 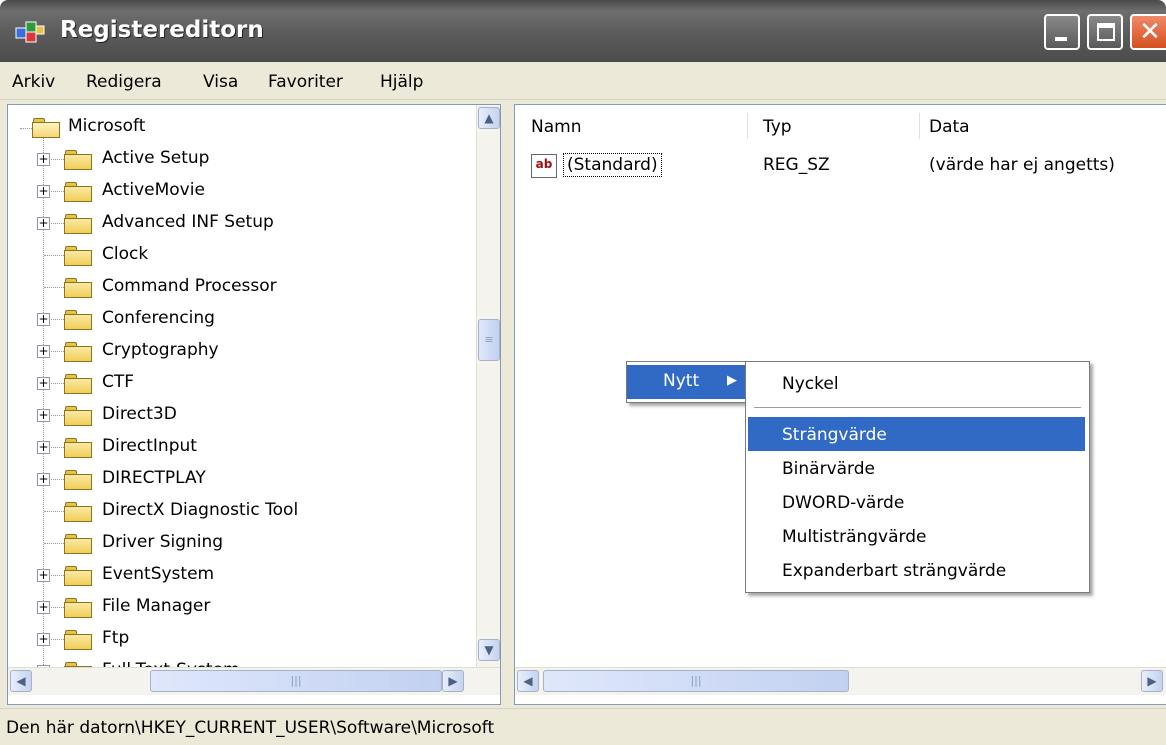 I want to click on column-header-data: Data, so click(x=949, y=127).